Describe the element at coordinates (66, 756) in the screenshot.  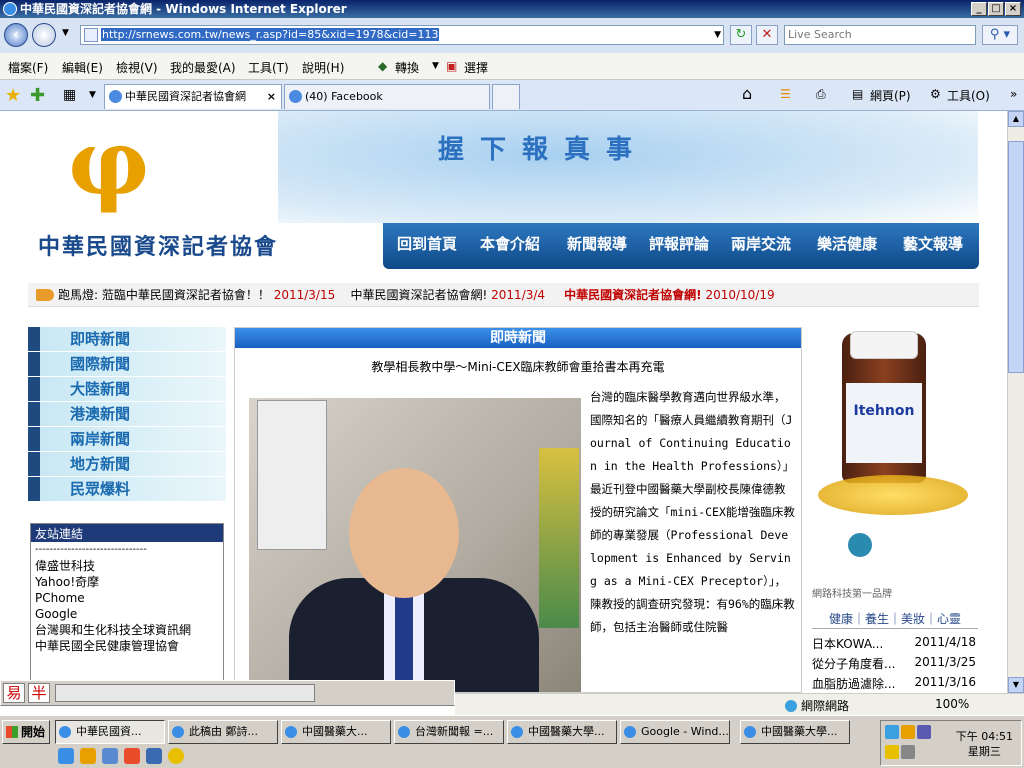
I see `quicklaunch-ie-icon` at that location.